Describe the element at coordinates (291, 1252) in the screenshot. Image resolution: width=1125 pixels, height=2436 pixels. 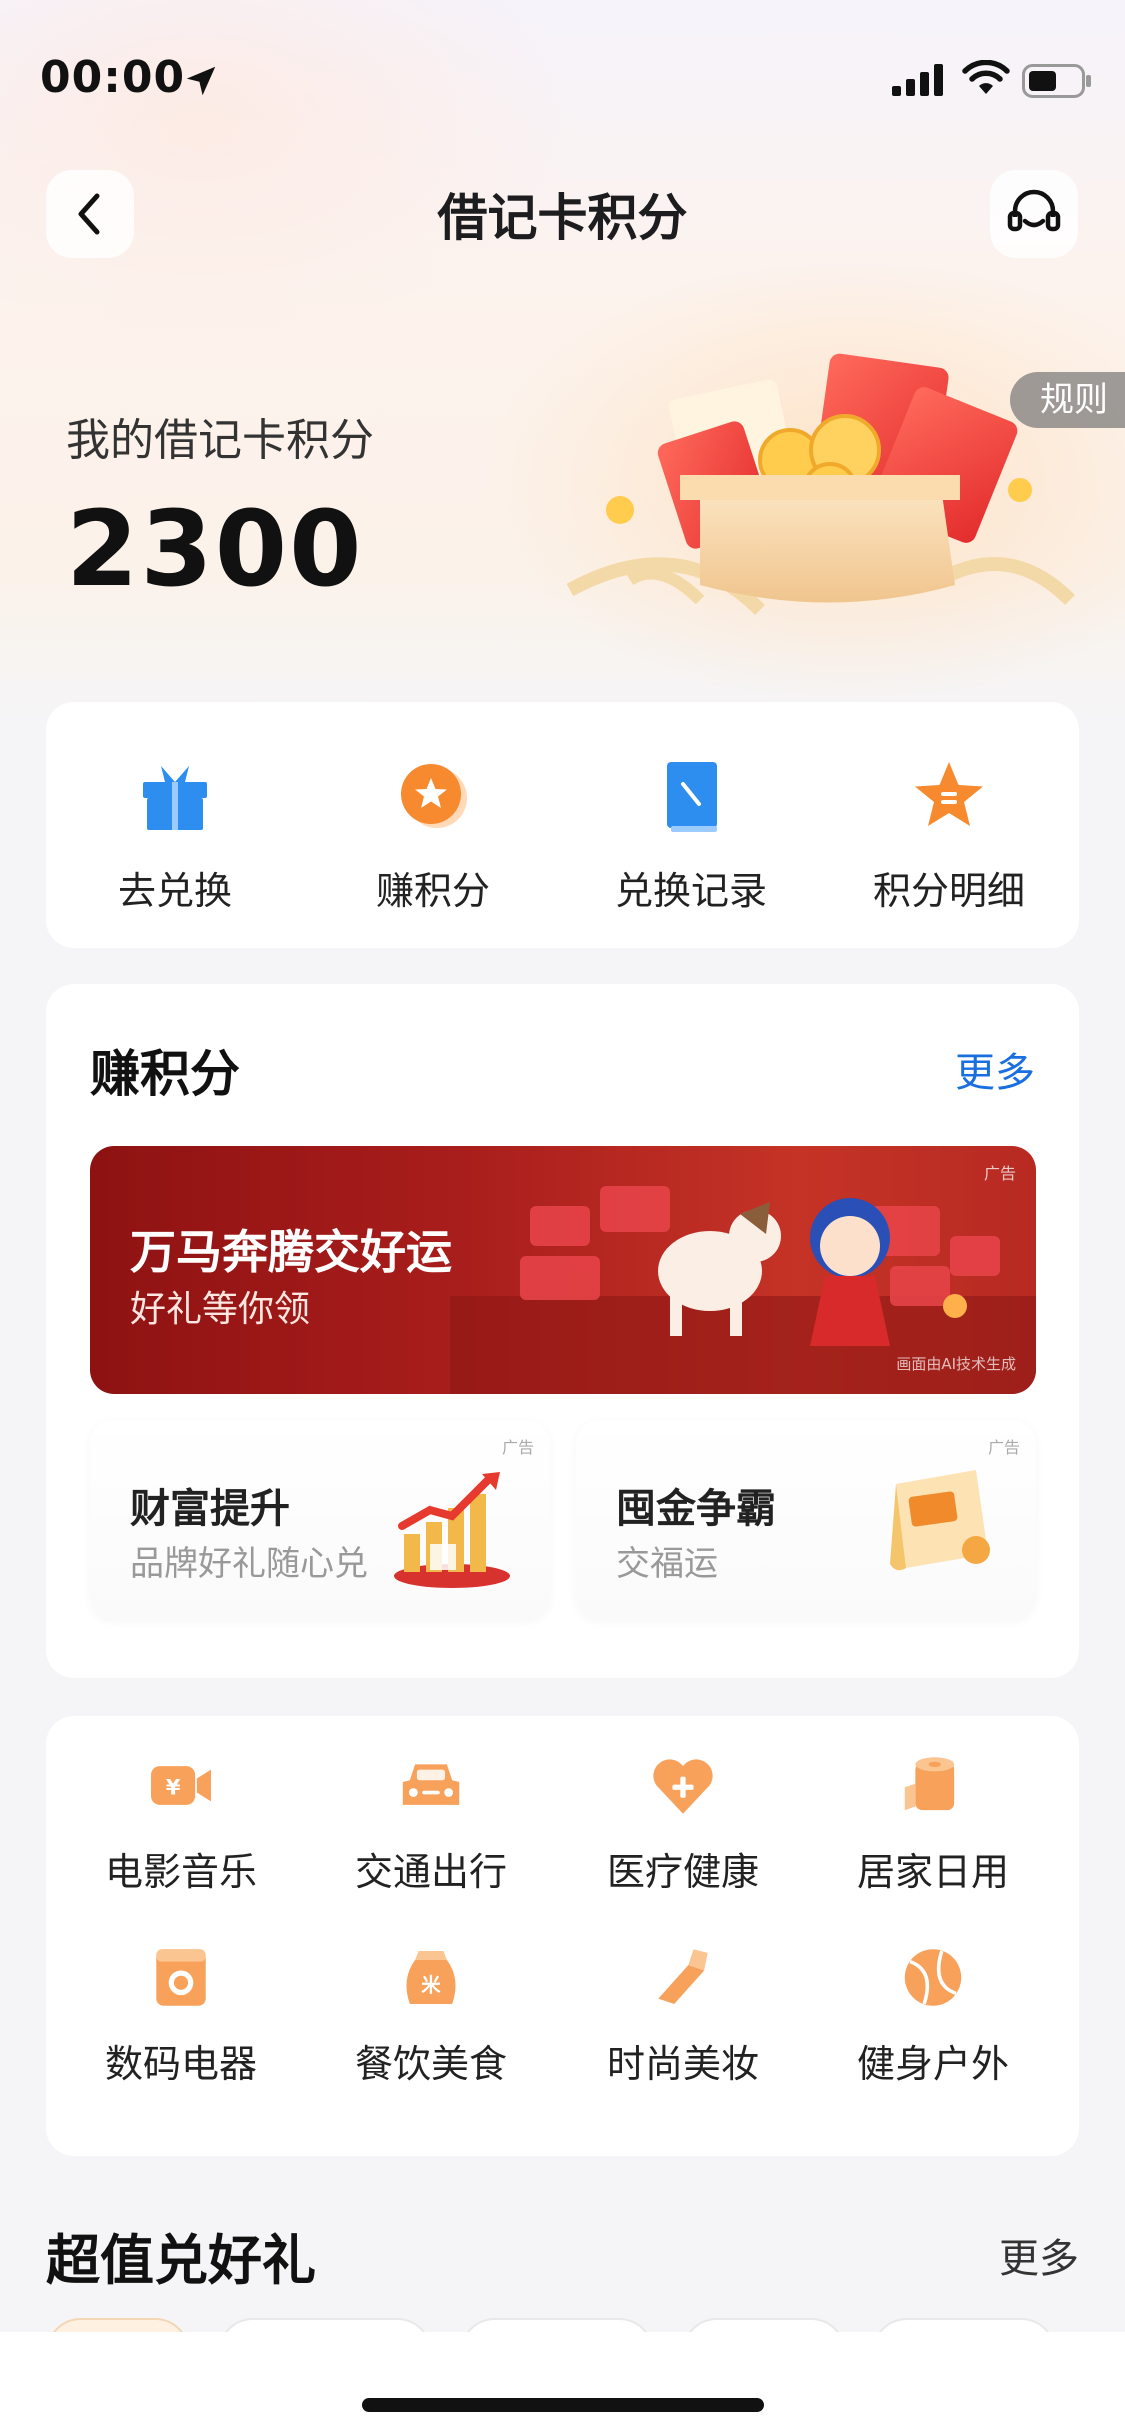
I see `banner-title: 万马奔腾交好运` at that location.